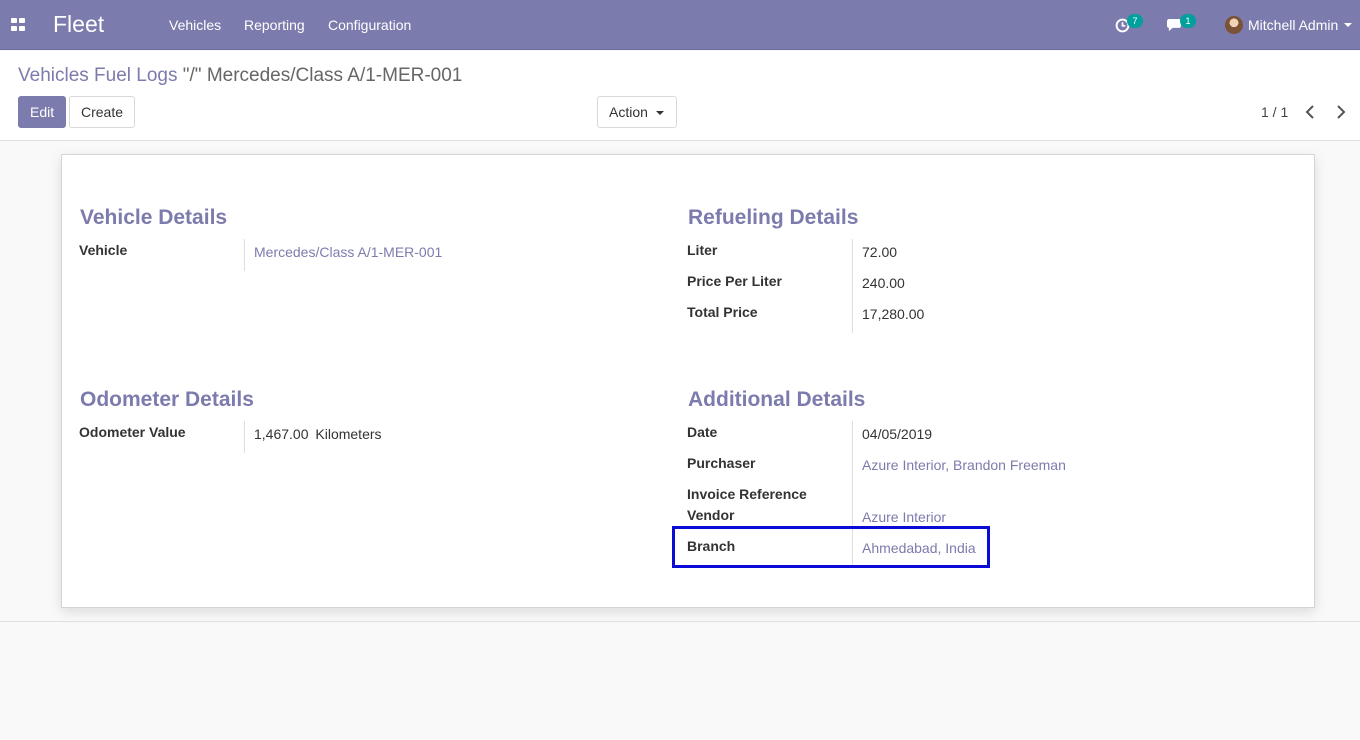 Image resolution: width=1360 pixels, height=740 pixels. Describe the element at coordinates (897, 434) in the screenshot. I see `date-value: 04/05/2019` at that location.